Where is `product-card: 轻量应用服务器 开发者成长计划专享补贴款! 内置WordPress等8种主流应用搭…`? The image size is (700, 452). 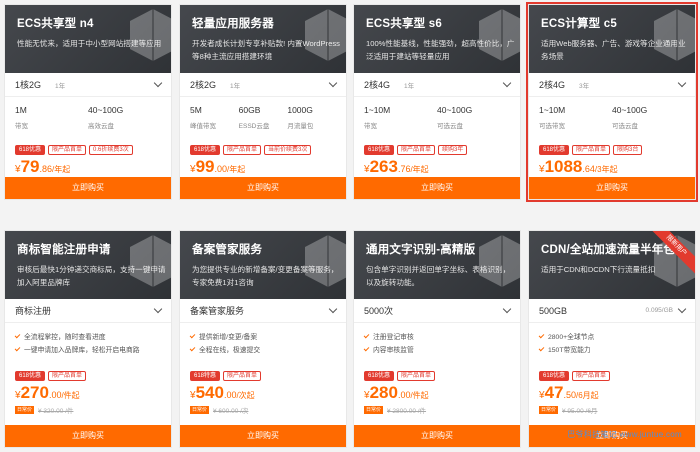 product-card: 轻量应用服务器 开发者成长计划专享补贴款! 内置WordPress等8种主流应用搭… is located at coordinates (263, 102).